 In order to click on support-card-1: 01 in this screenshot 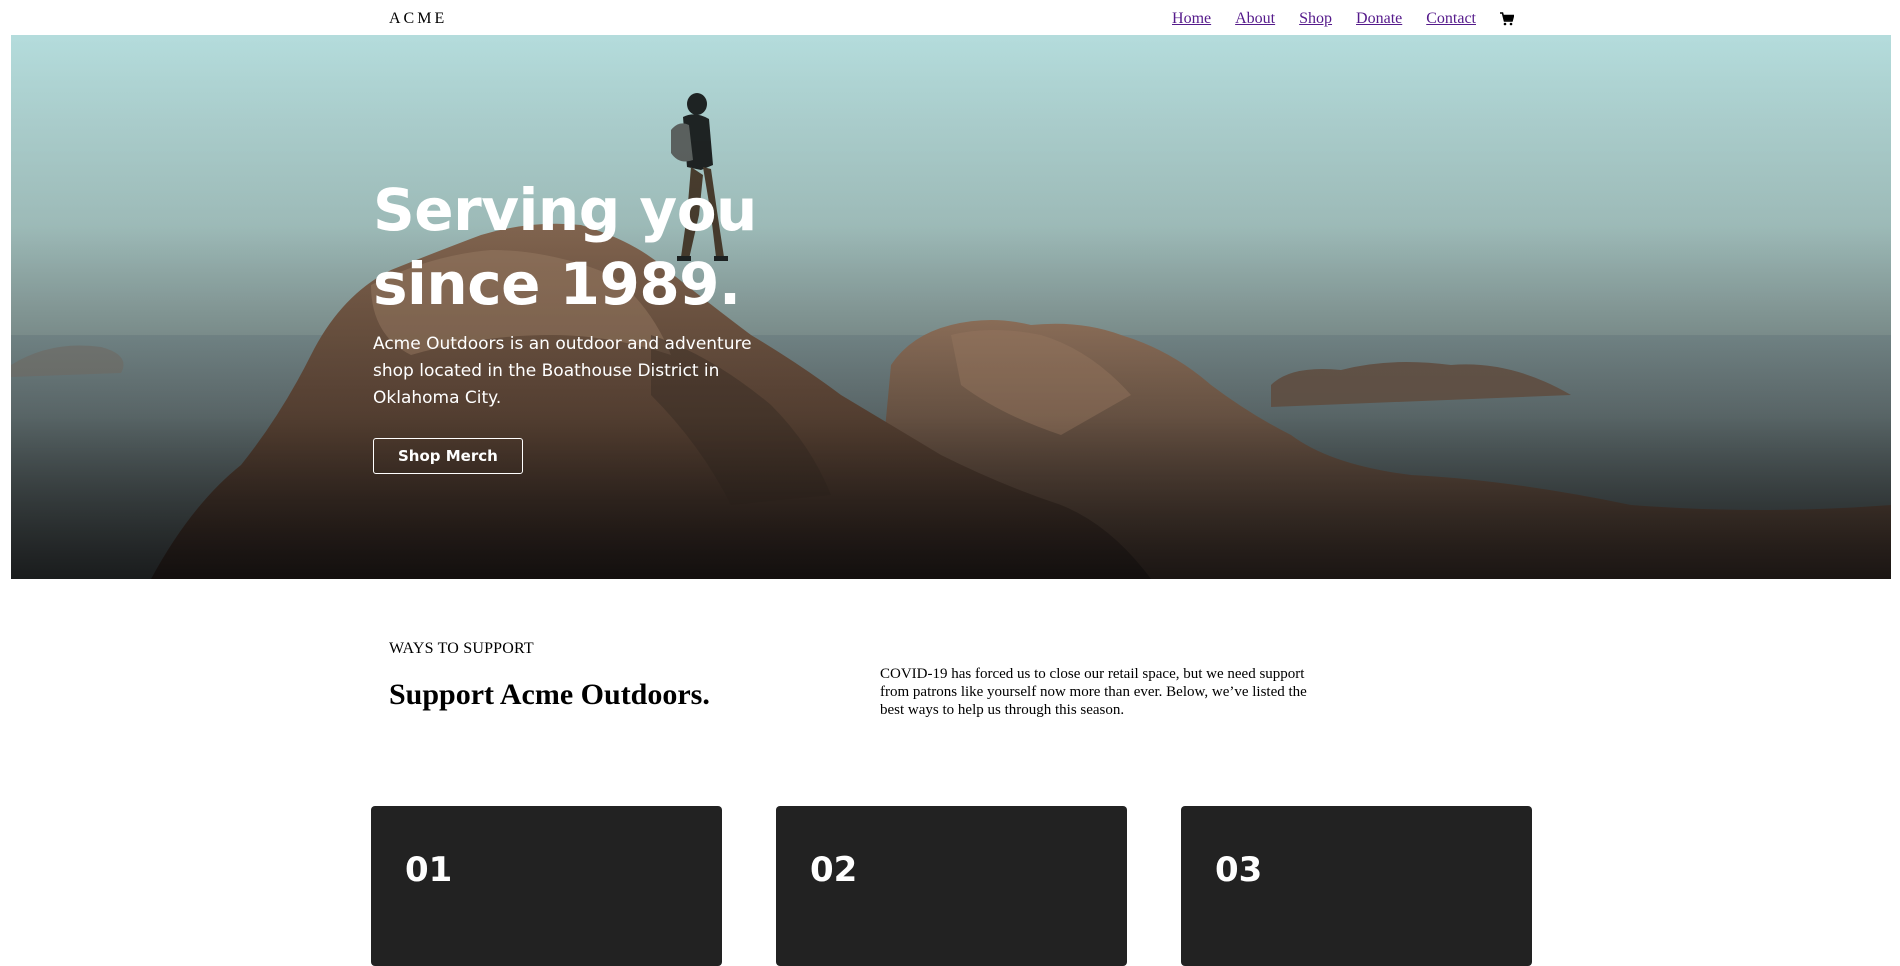, I will do `click(546, 886)`.